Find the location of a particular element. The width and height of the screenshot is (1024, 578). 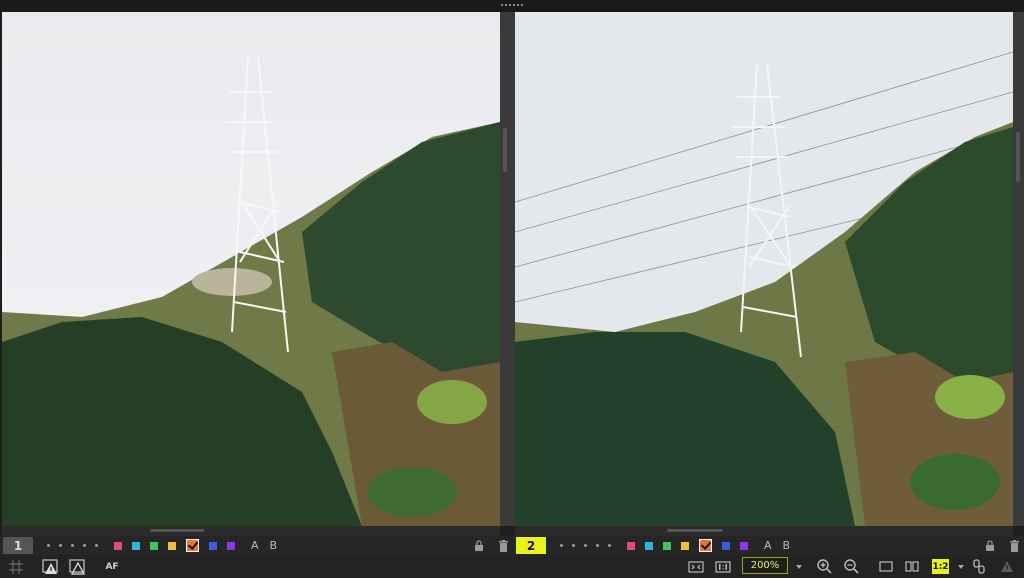

zoom-dropdown-chevron-icon is located at coordinates (799, 566).